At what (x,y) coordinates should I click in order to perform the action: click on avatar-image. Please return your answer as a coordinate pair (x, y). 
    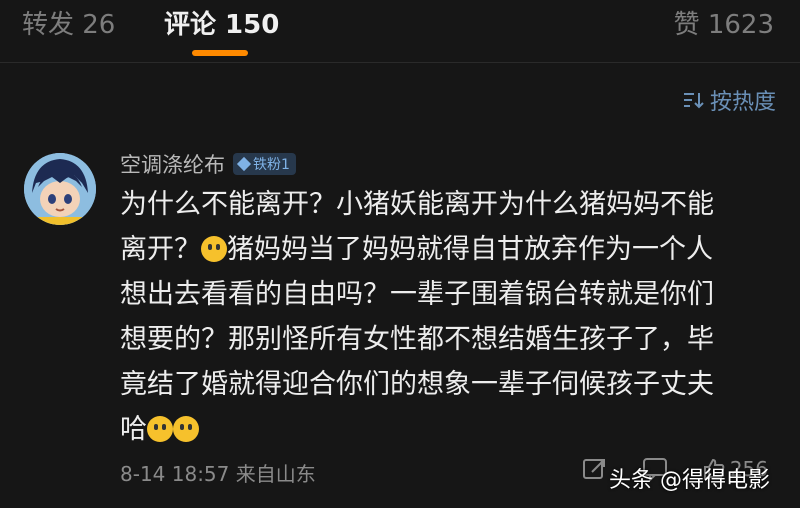
    Looking at the image, I should click on (60, 189).